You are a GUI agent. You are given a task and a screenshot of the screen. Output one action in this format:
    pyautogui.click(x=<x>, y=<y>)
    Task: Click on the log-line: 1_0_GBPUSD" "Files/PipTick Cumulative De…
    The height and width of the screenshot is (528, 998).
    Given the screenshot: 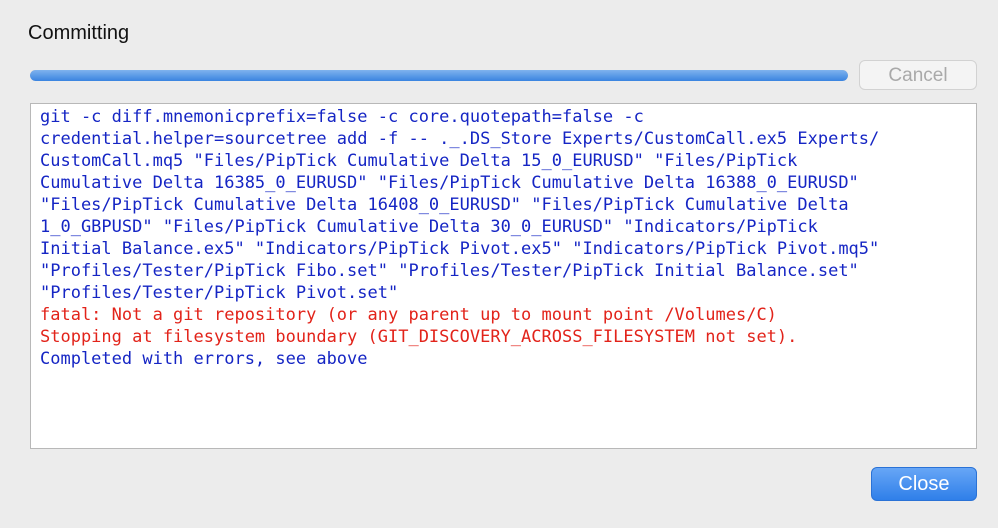 What is the action you would take?
    pyautogui.click(x=429, y=227)
    